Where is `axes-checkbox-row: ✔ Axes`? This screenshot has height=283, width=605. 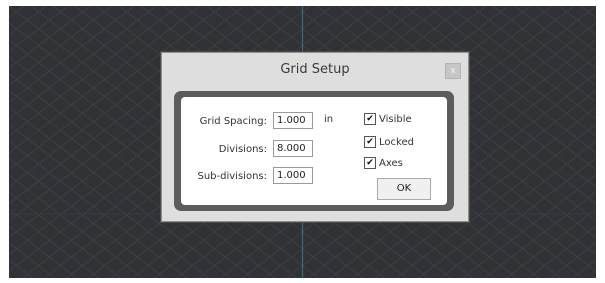 axes-checkbox-row: ✔ Axes is located at coordinates (383, 163).